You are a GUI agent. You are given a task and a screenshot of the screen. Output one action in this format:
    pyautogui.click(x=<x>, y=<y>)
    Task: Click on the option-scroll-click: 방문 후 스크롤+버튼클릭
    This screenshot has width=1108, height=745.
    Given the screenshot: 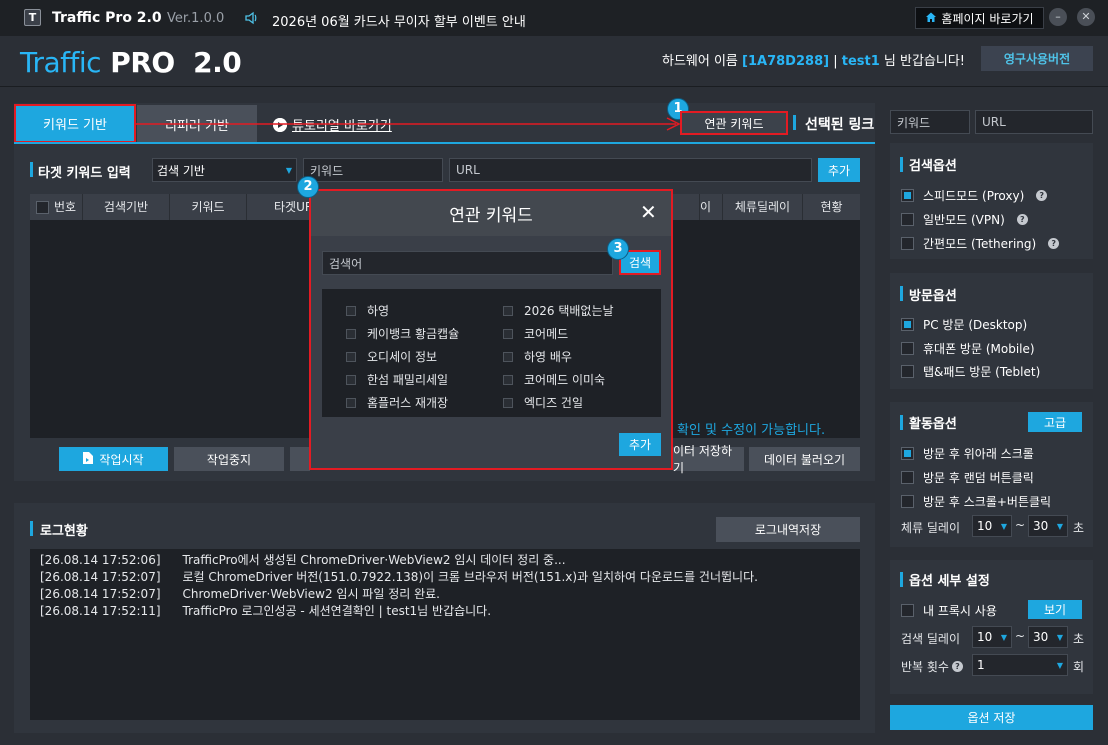 What is the action you would take?
    pyautogui.click(x=976, y=501)
    